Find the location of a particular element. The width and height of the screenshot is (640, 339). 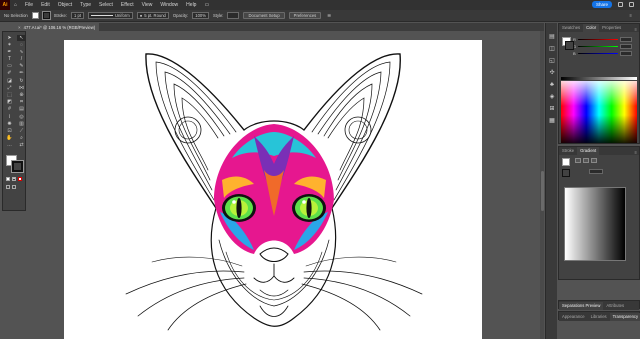

tab-libraries: Libraries is located at coordinates (599, 317).